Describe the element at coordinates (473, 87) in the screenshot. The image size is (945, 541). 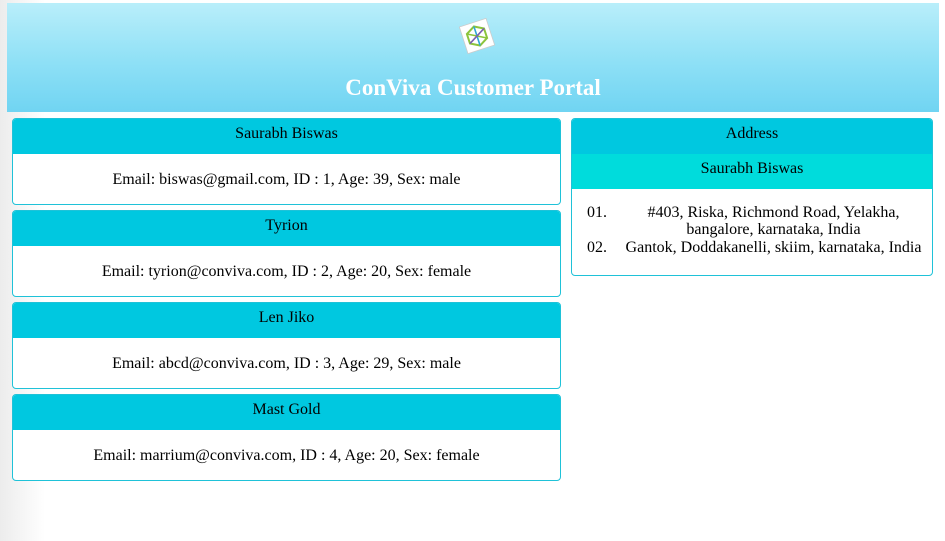
I see `page-title: ConViva Customer Portal` at that location.